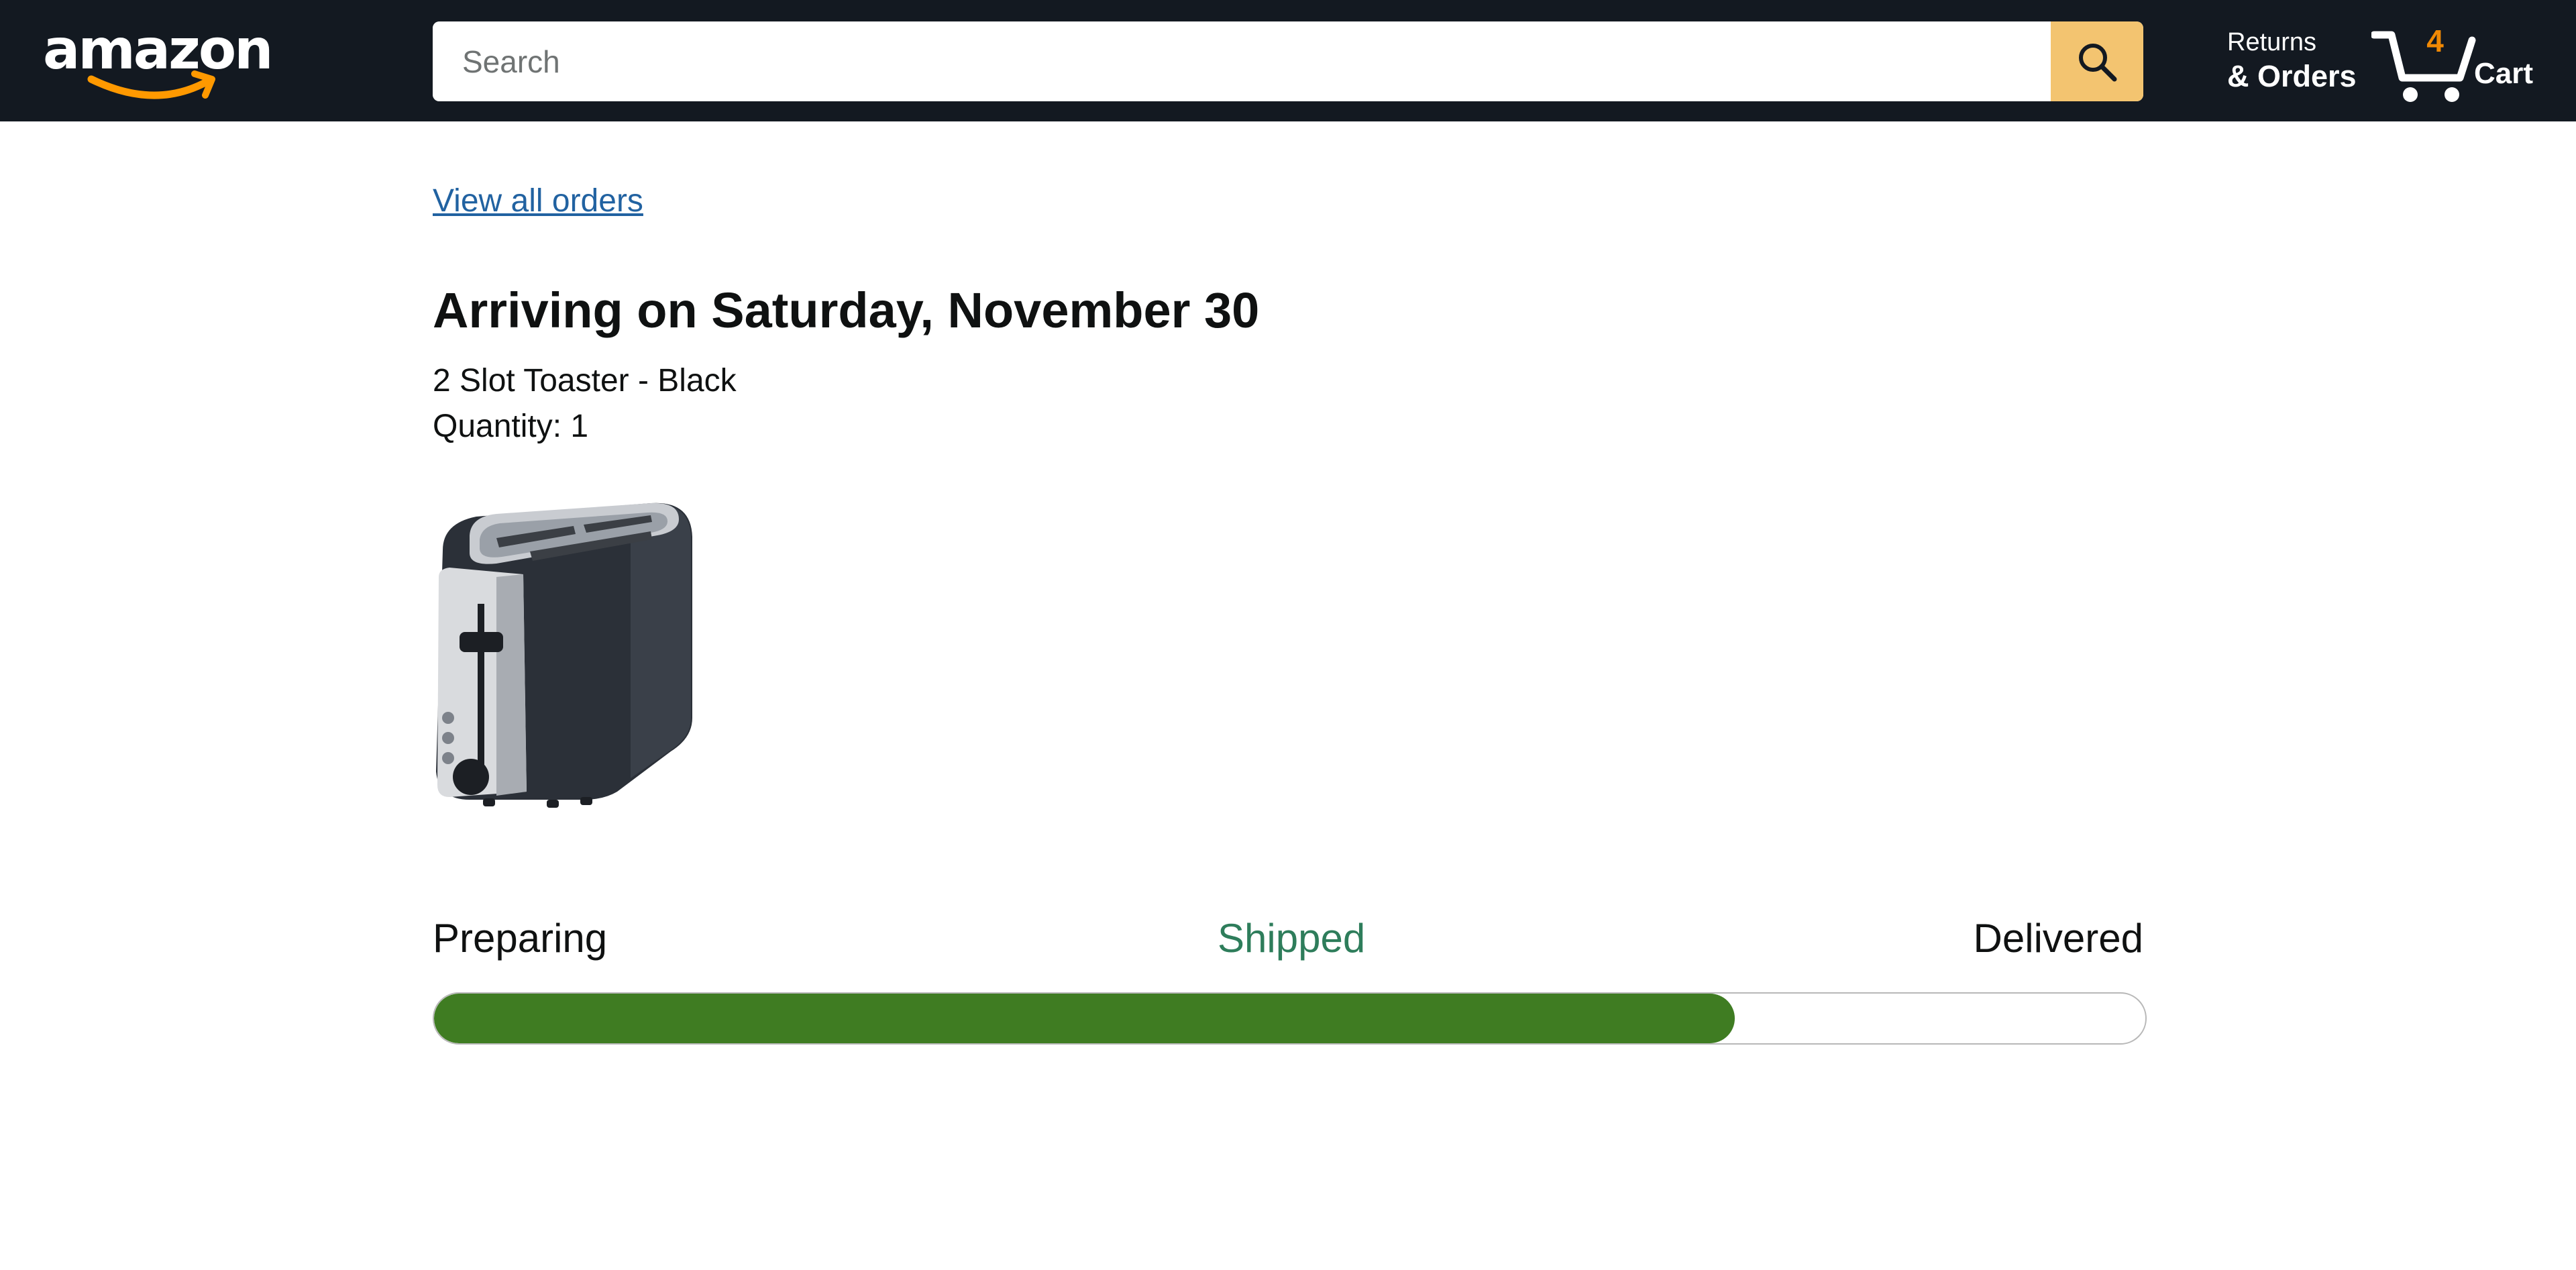  Describe the element at coordinates (151, 84) in the screenshot. I see `smile-arrow-icon` at that location.